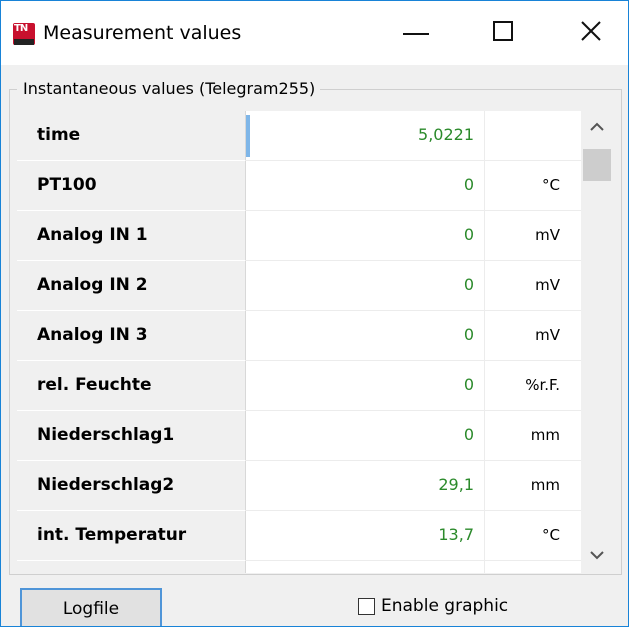  Describe the element at coordinates (314, 33) in the screenshot. I see `title-bar: TN Measurement values` at that location.